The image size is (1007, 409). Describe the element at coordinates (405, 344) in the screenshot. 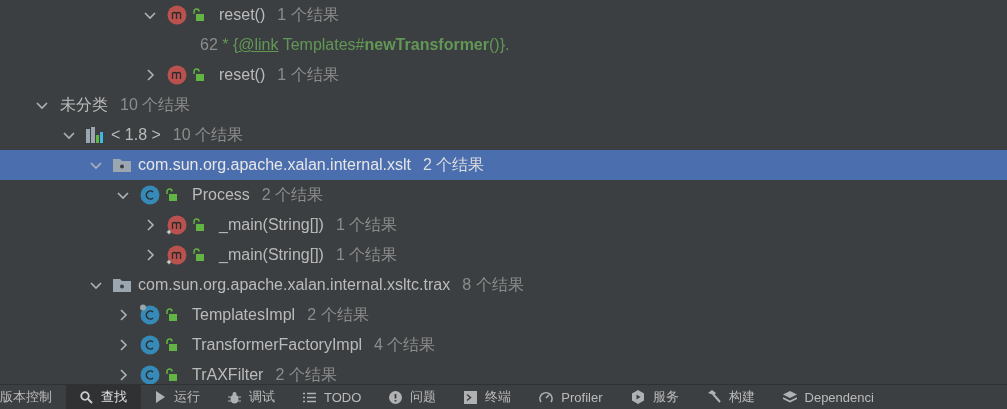

I see `result-count: 4 个结果` at that location.